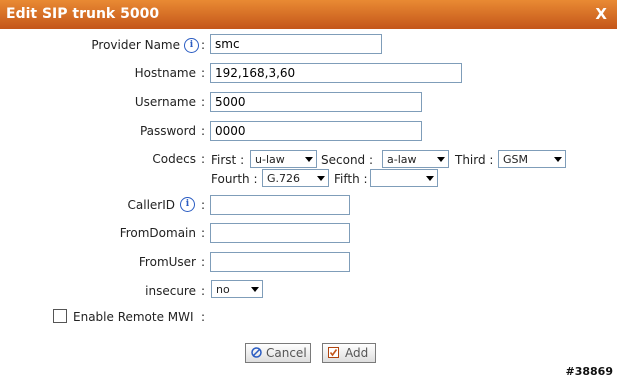 This screenshot has width=617, height=380. Describe the element at coordinates (237, 289) in the screenshot. I see `insecure-select: no` at that location.